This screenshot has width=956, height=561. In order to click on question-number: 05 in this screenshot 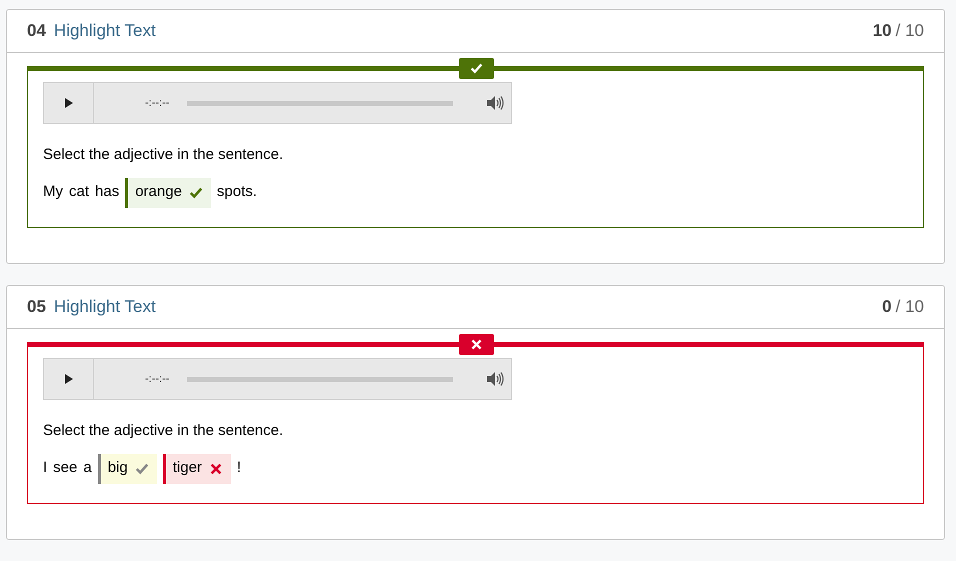, I will do `click(36, 307)`.